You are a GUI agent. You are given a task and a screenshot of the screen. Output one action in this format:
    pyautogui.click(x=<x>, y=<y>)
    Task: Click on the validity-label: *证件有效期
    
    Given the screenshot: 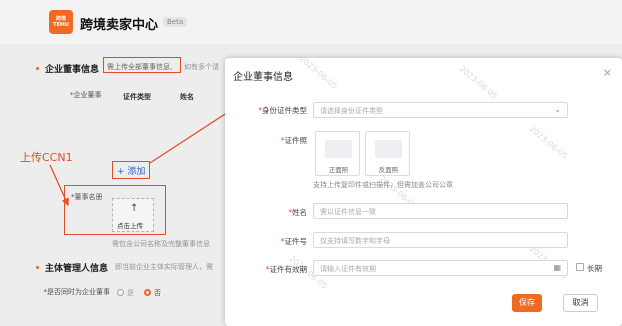 What is the action you would take?
    pyautogui.click(x=286, y=269)
    